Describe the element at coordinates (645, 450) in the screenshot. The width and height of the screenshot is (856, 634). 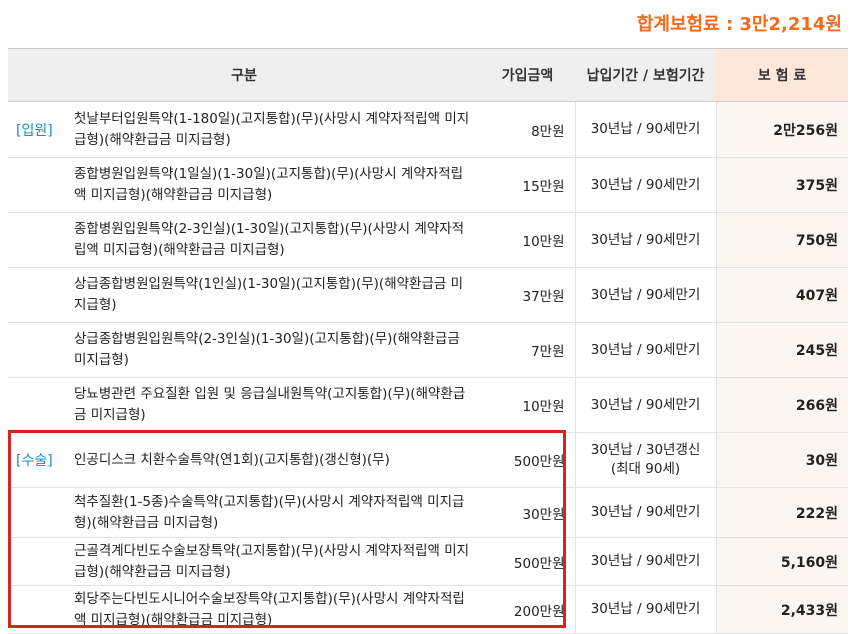
I see `row-period-line1: 30년납 / 30년갱신` at that location.